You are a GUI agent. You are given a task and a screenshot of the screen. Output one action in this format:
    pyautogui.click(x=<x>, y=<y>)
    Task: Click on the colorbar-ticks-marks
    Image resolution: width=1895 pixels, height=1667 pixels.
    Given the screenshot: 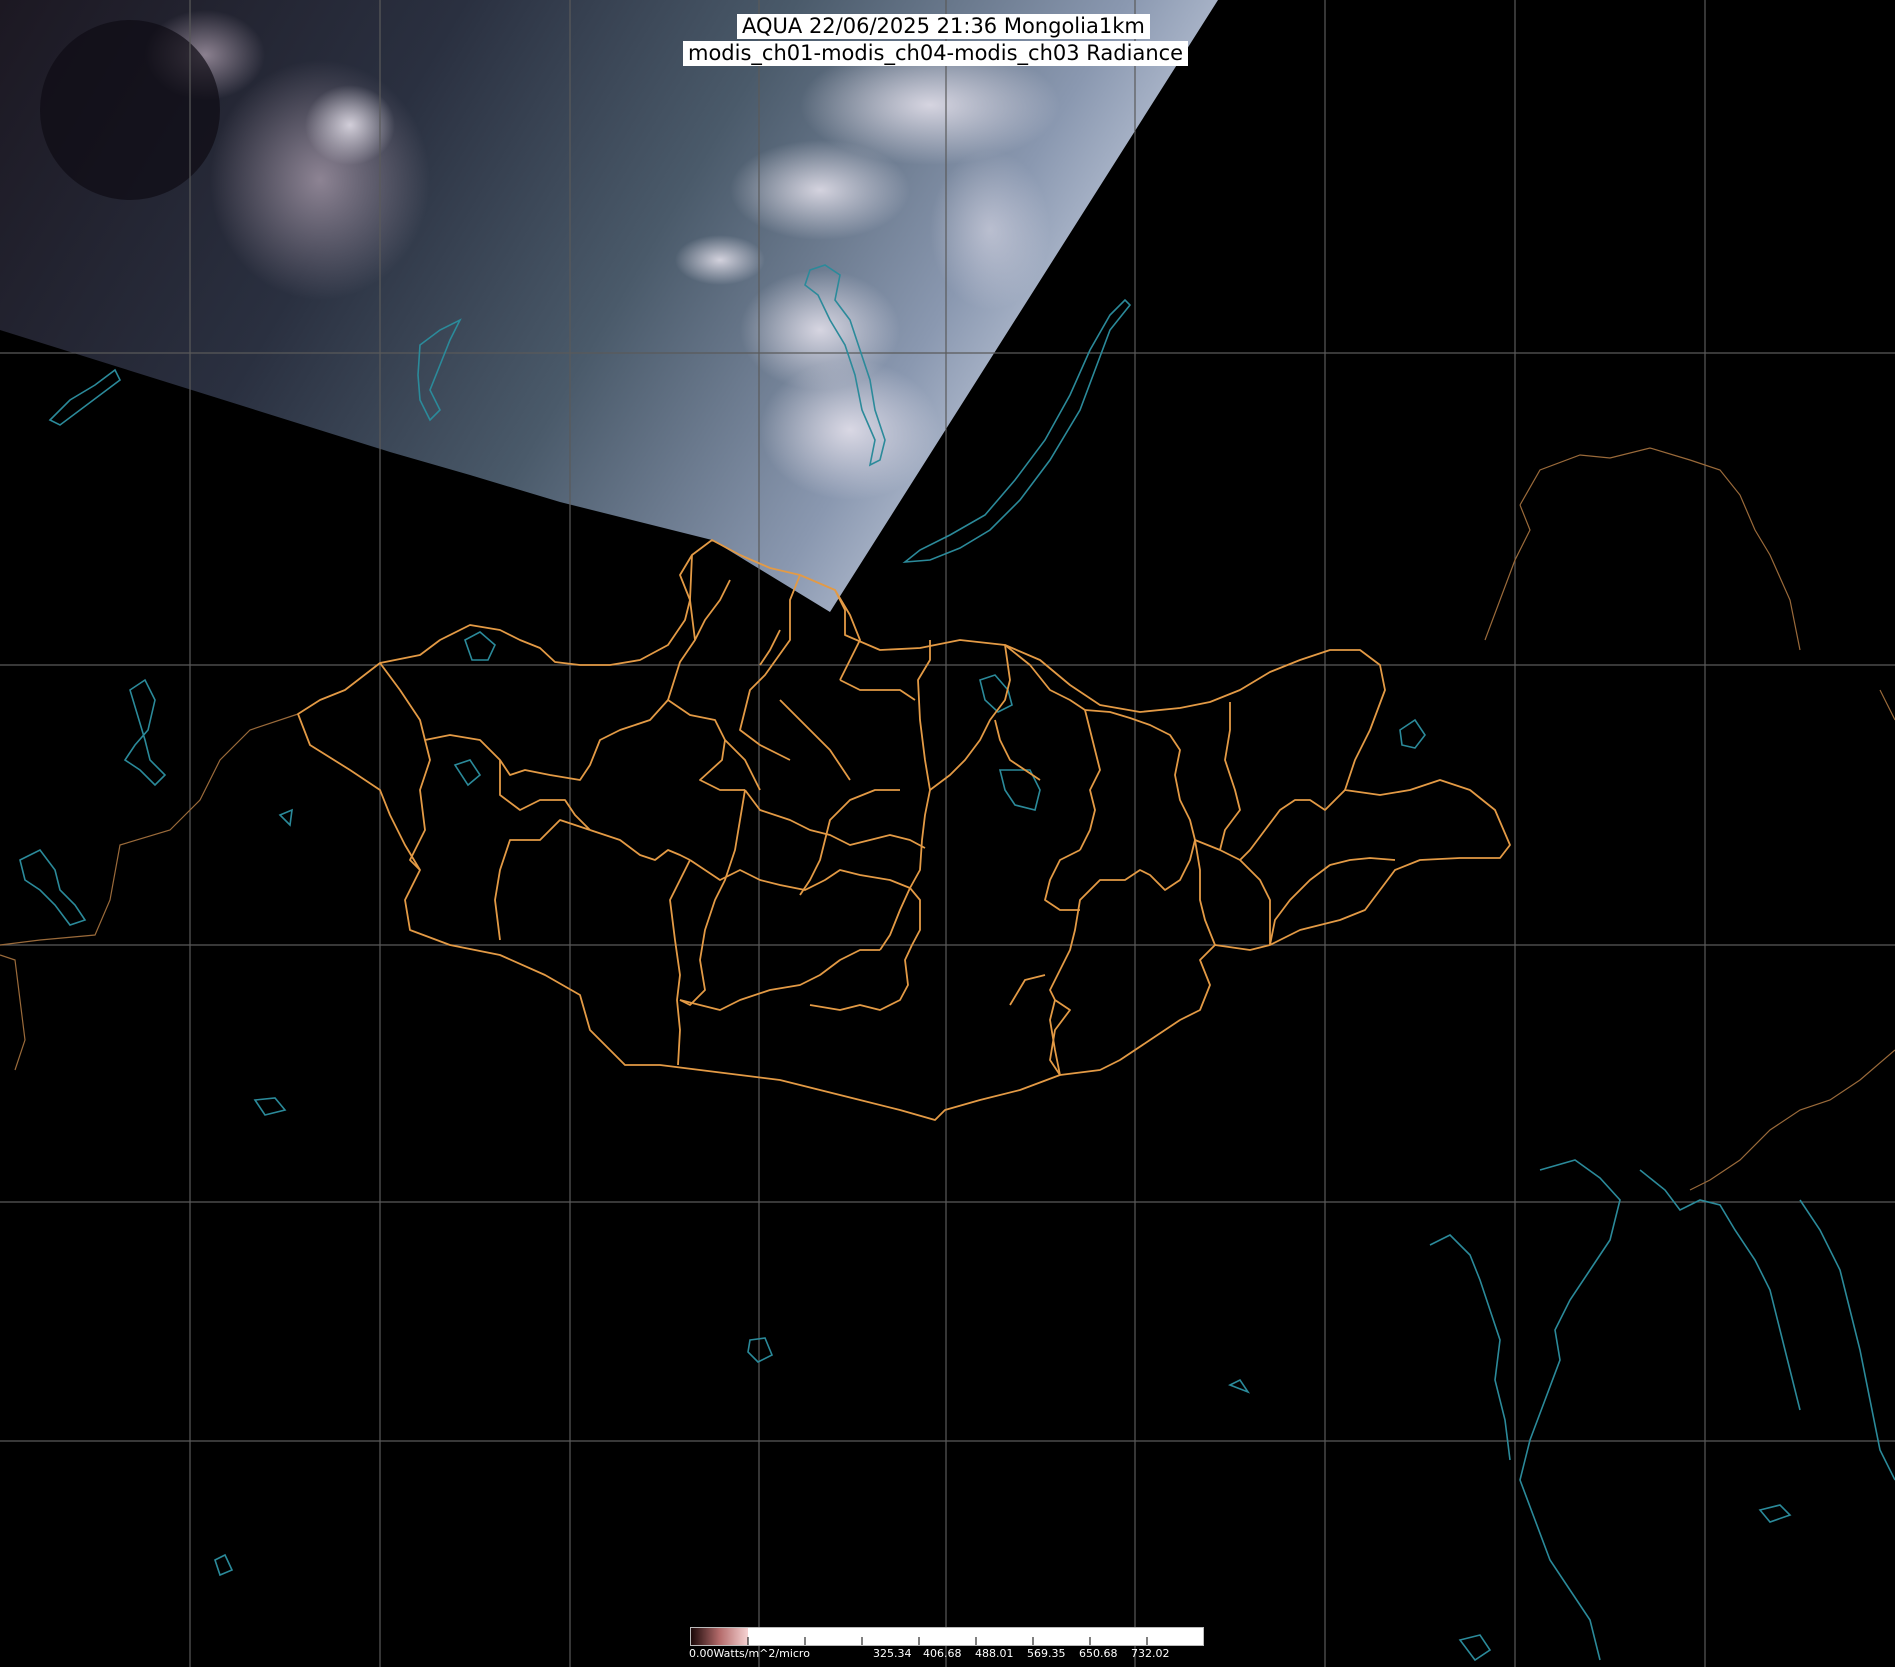 What is the action you would take?
    pyautogui.click(x=947, y=1641)
    